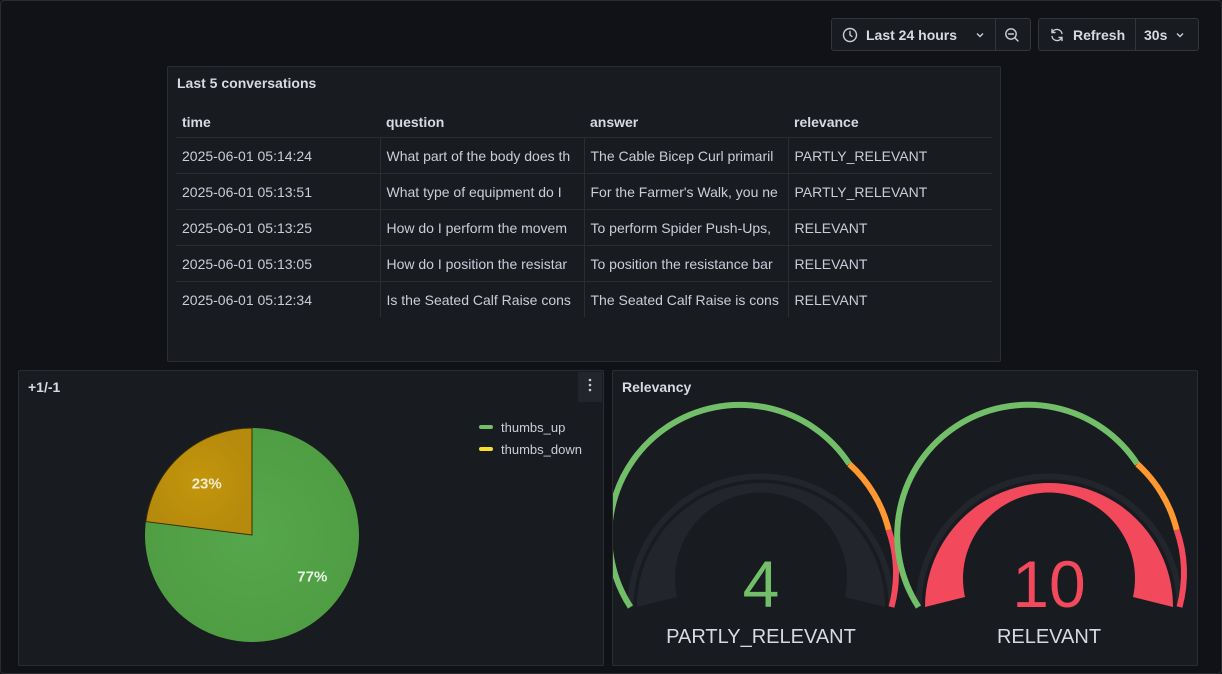 The height and width of the screenshot is (674, 1222). What do you see at coordinates (686, 122) in the screenshot?
I see `column-header-answer: answer` at bounding box center [686, 122].